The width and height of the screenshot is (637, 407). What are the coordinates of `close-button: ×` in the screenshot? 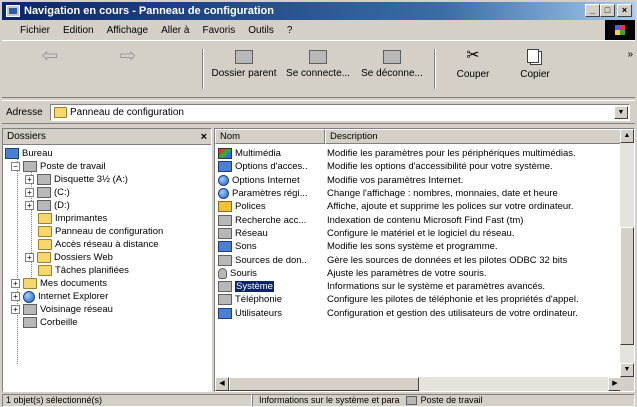 It's located at (624, 10).